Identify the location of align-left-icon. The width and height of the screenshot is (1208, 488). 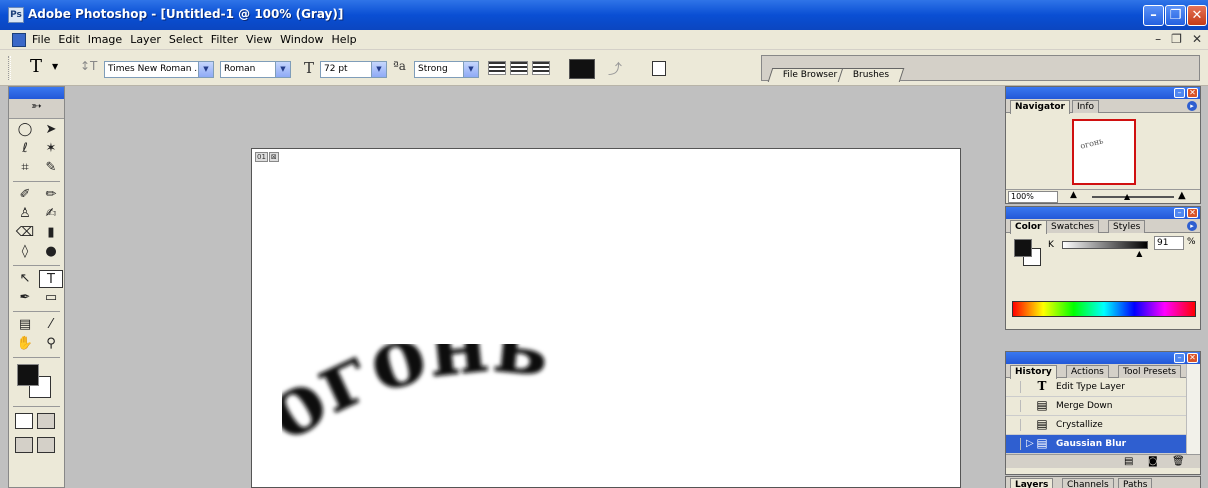
(497, 68).